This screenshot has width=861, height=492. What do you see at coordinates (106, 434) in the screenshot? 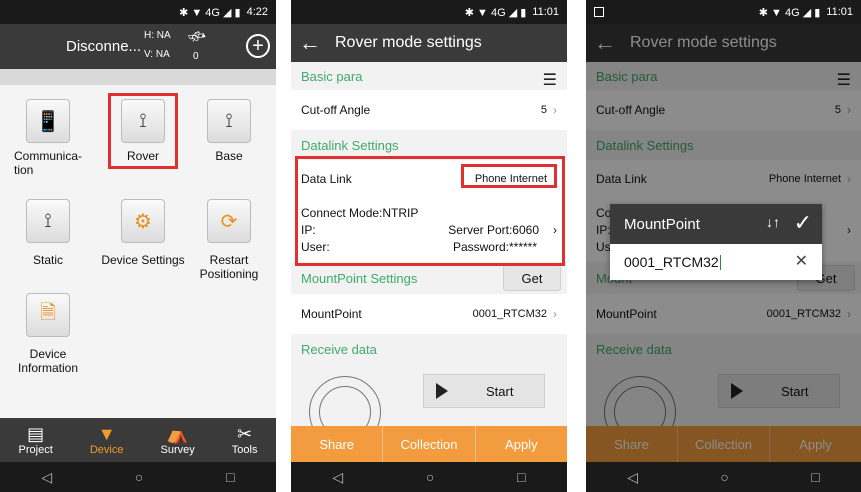
I see `device-icon: ▼` at bounding box center [106, 434].